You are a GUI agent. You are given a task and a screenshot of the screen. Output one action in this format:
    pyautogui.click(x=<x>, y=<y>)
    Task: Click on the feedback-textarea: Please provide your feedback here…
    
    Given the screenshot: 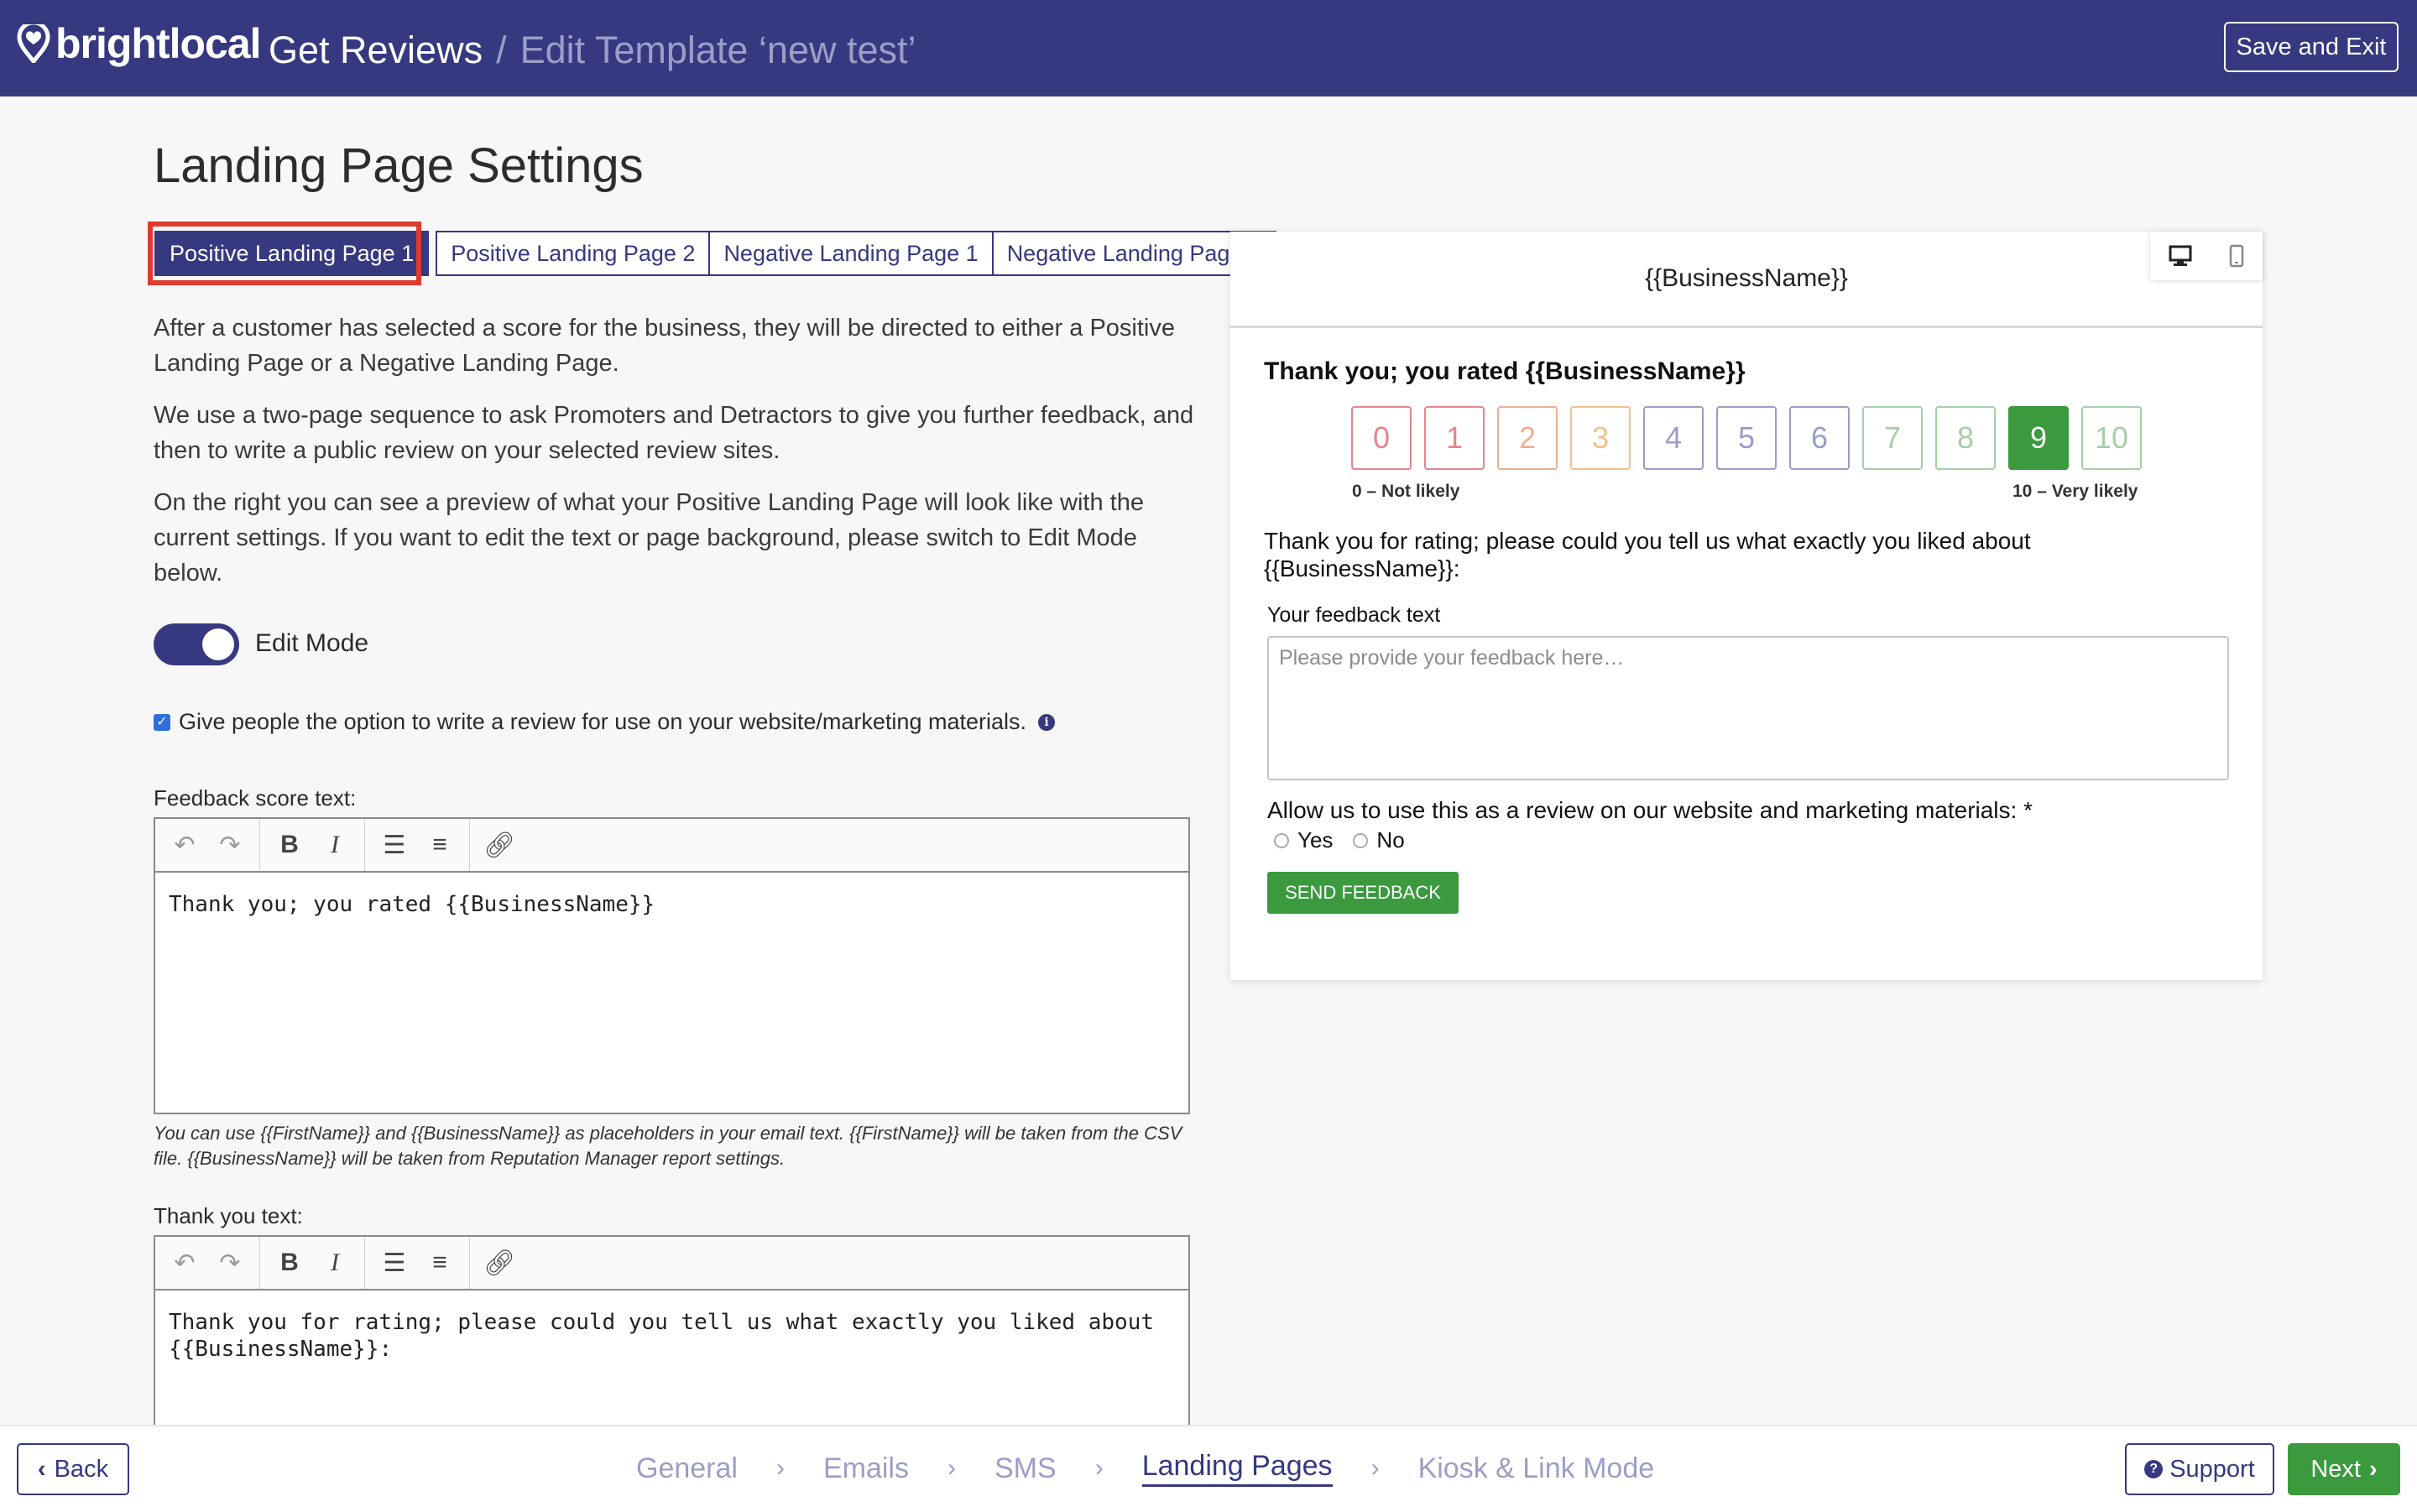 What is the action you would take?
    pyautogui.click(x=1748, y=708)
    